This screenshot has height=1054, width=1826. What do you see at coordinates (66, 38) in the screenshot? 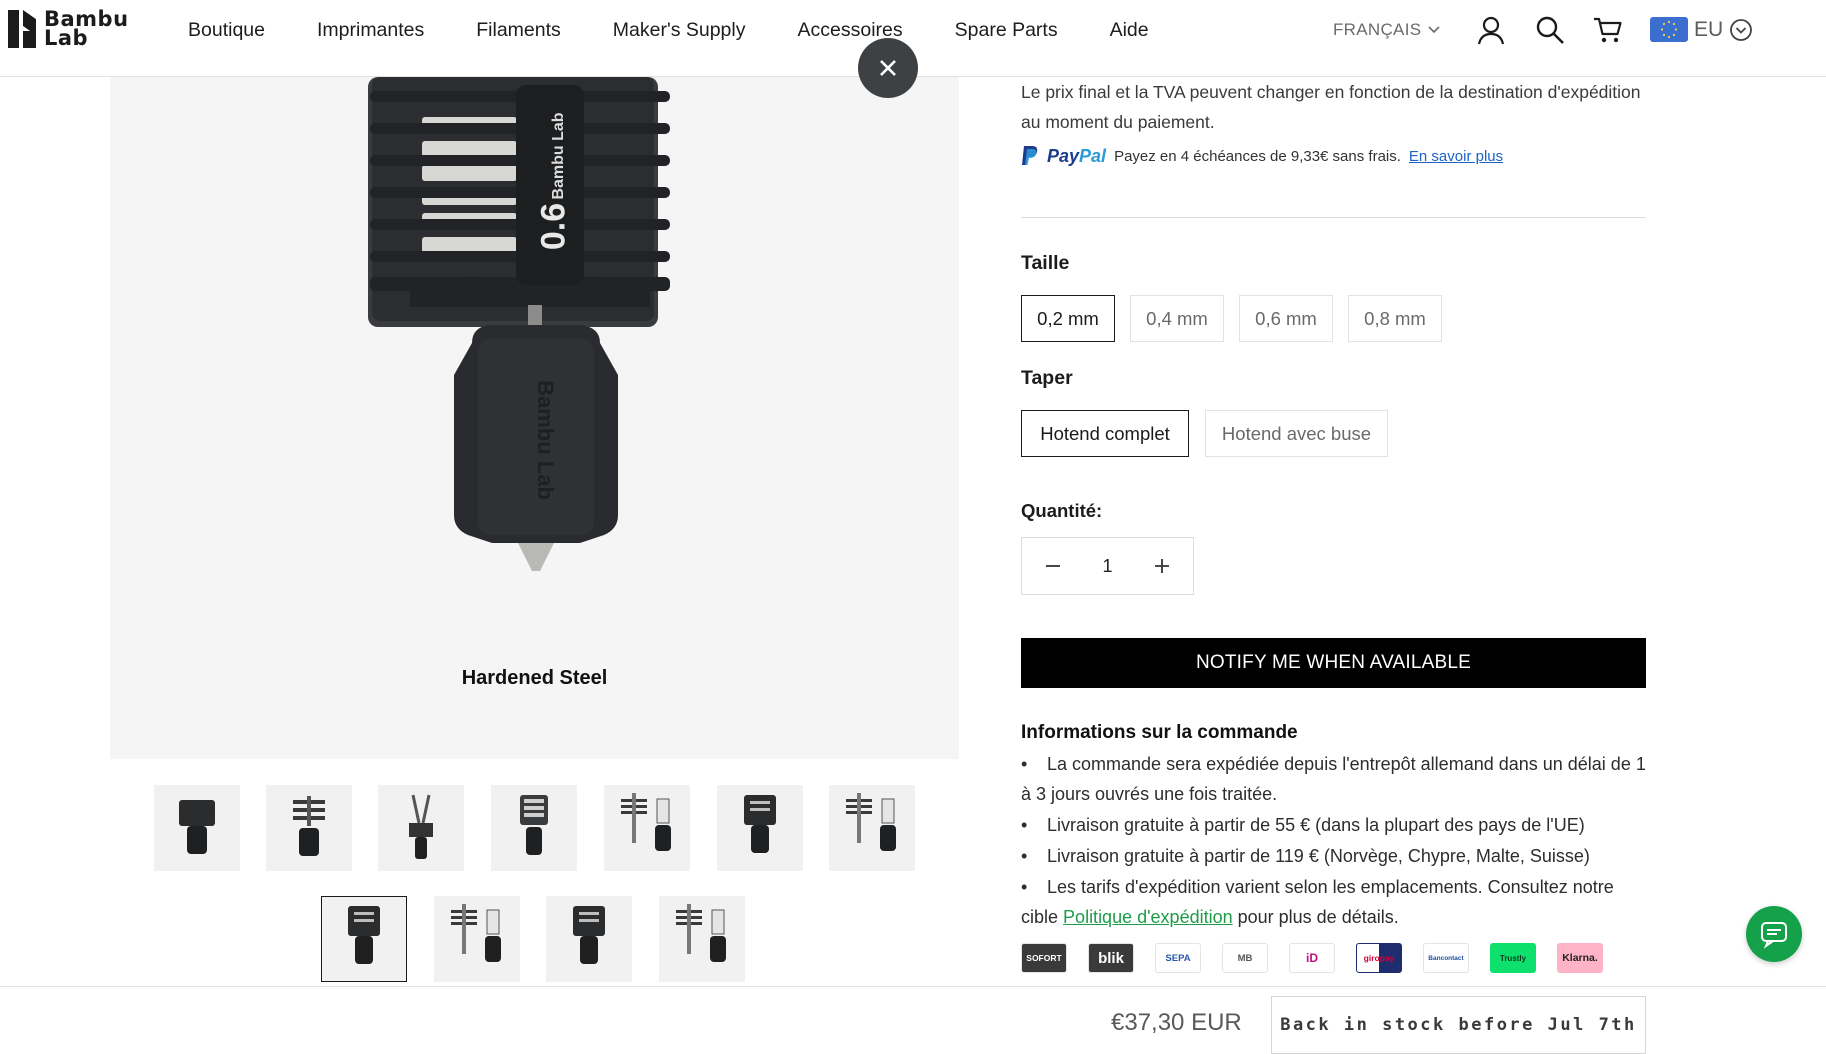
I see `logo-text-line2: Lab` at bounding box center [66, 38].